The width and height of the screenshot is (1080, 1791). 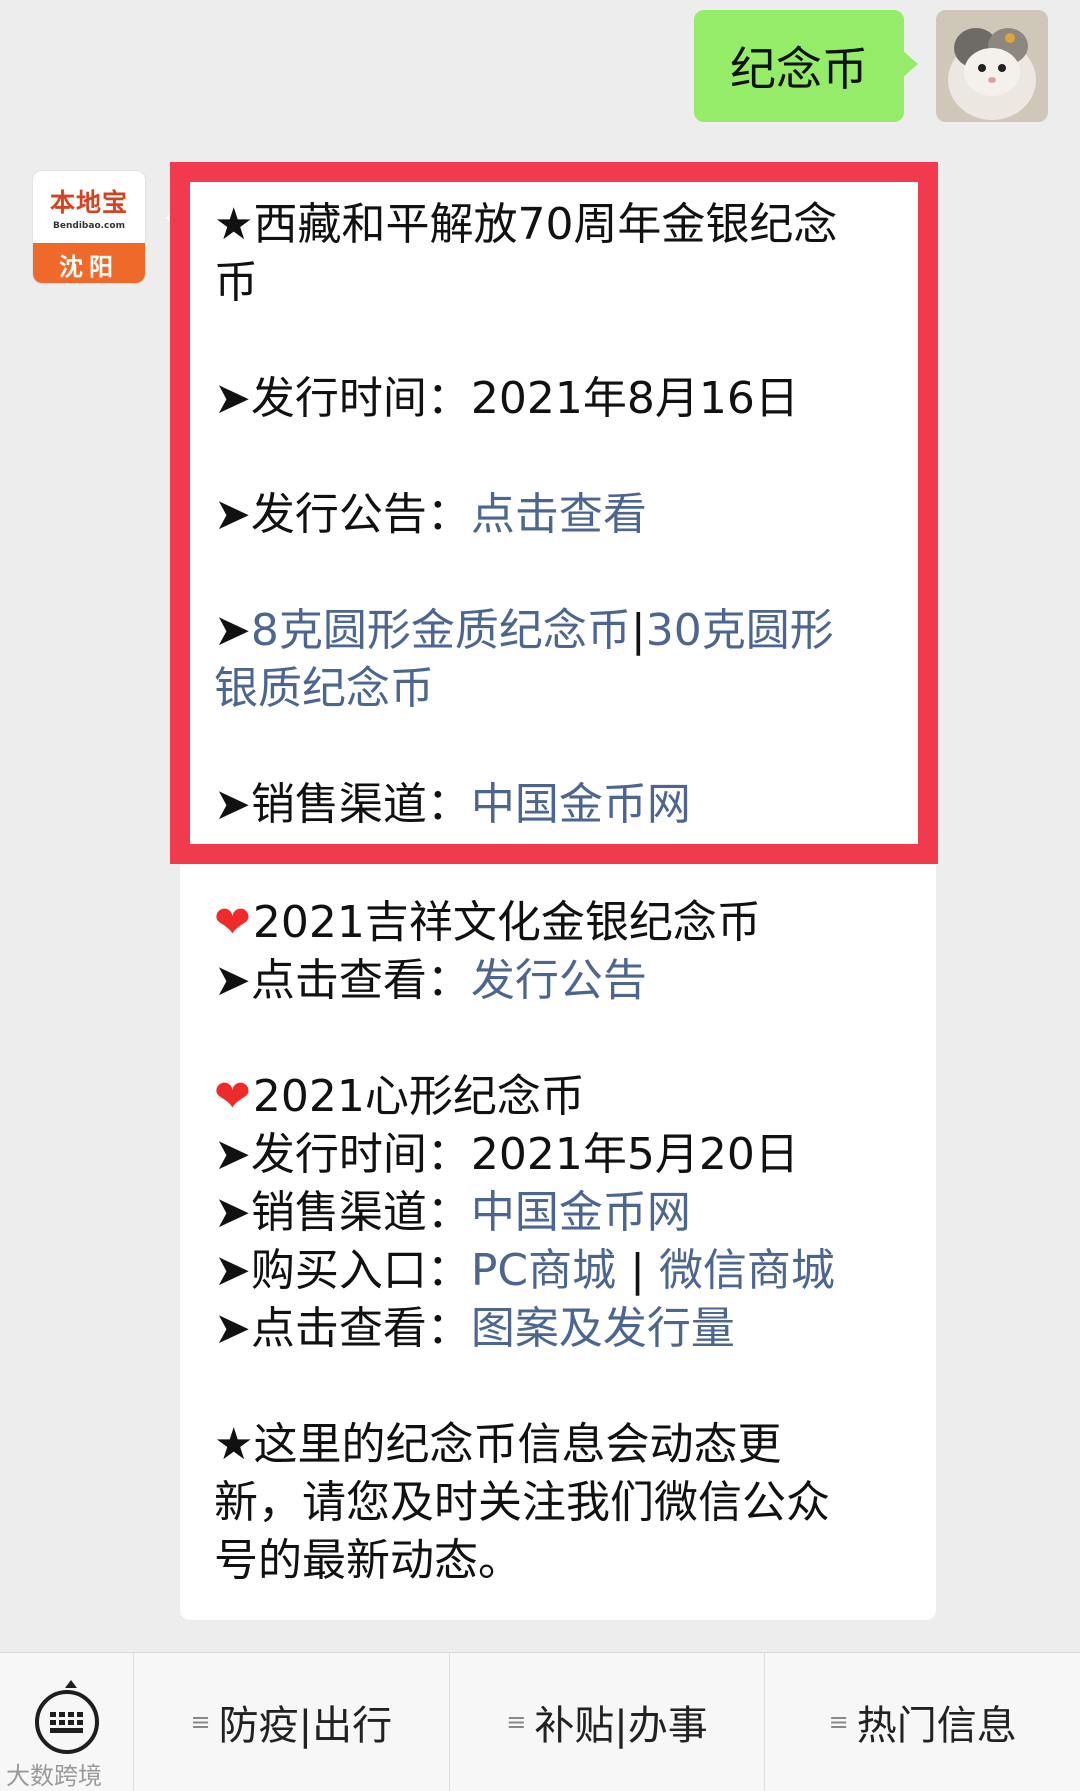 What do you see at coordinates (581, 1212) in the screenshot?
I see `heart-channel-link: 中国金币网` at bounding box center [581, 1212].